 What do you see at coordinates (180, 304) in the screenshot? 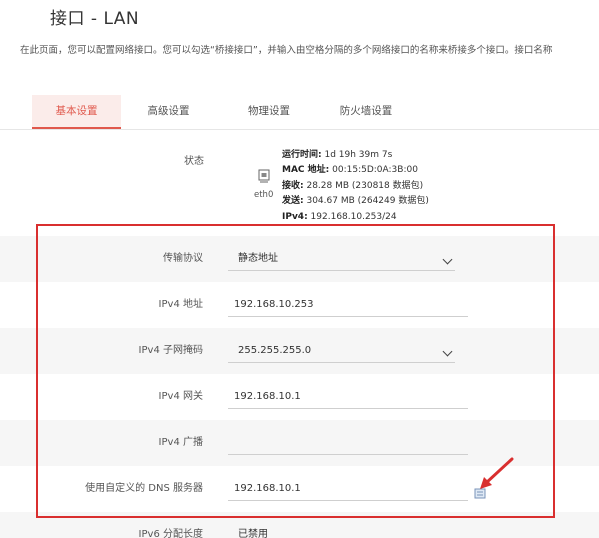
I see `ipv4-address-label: IPv4 地址` at bounding box center [180, 304].